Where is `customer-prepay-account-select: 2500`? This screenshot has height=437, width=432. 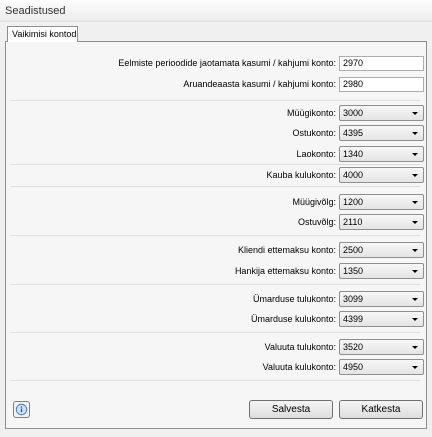 customer-prepay-account-select: 2500 is located at coordinates (381, 250).